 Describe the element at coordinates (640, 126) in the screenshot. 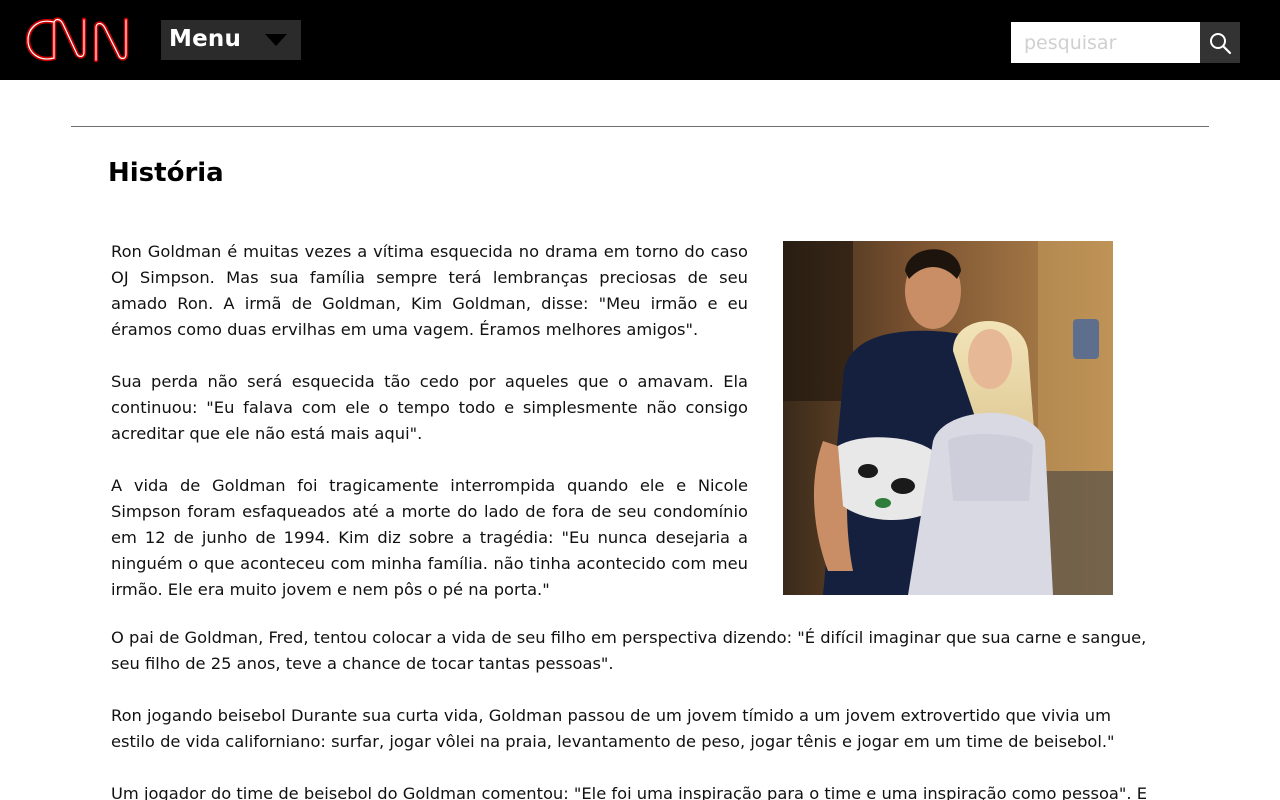

I see `section-divider` at that location.